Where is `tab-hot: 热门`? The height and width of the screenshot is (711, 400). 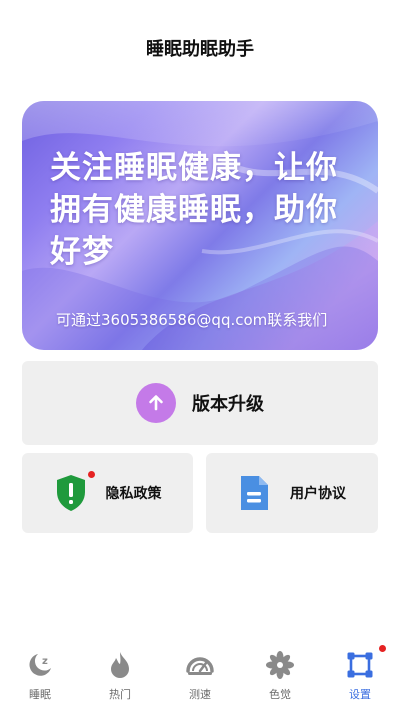
tab-hot: 热门 is located at coordinates (120, 675).